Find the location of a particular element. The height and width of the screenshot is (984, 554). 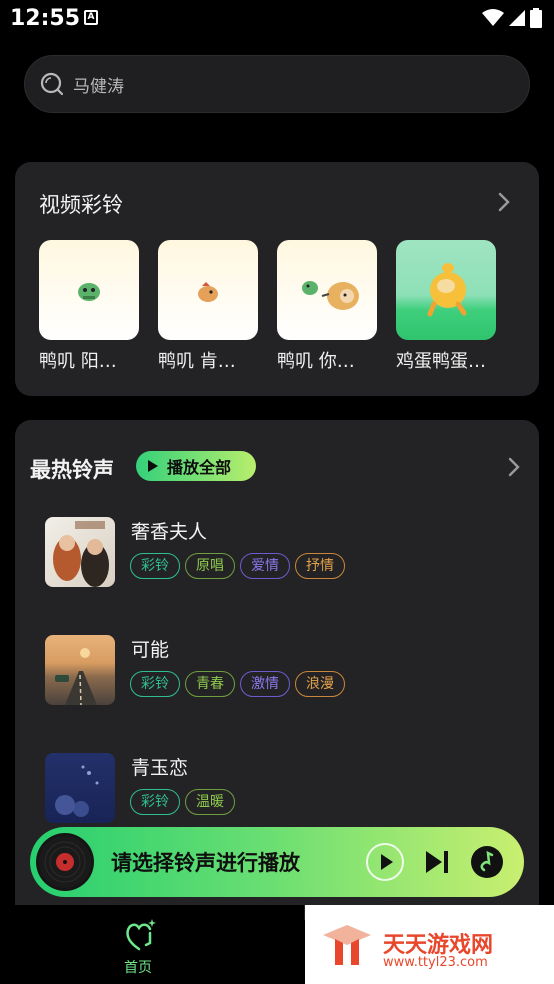

tag: 激情 is located at coordinates (265, 684).